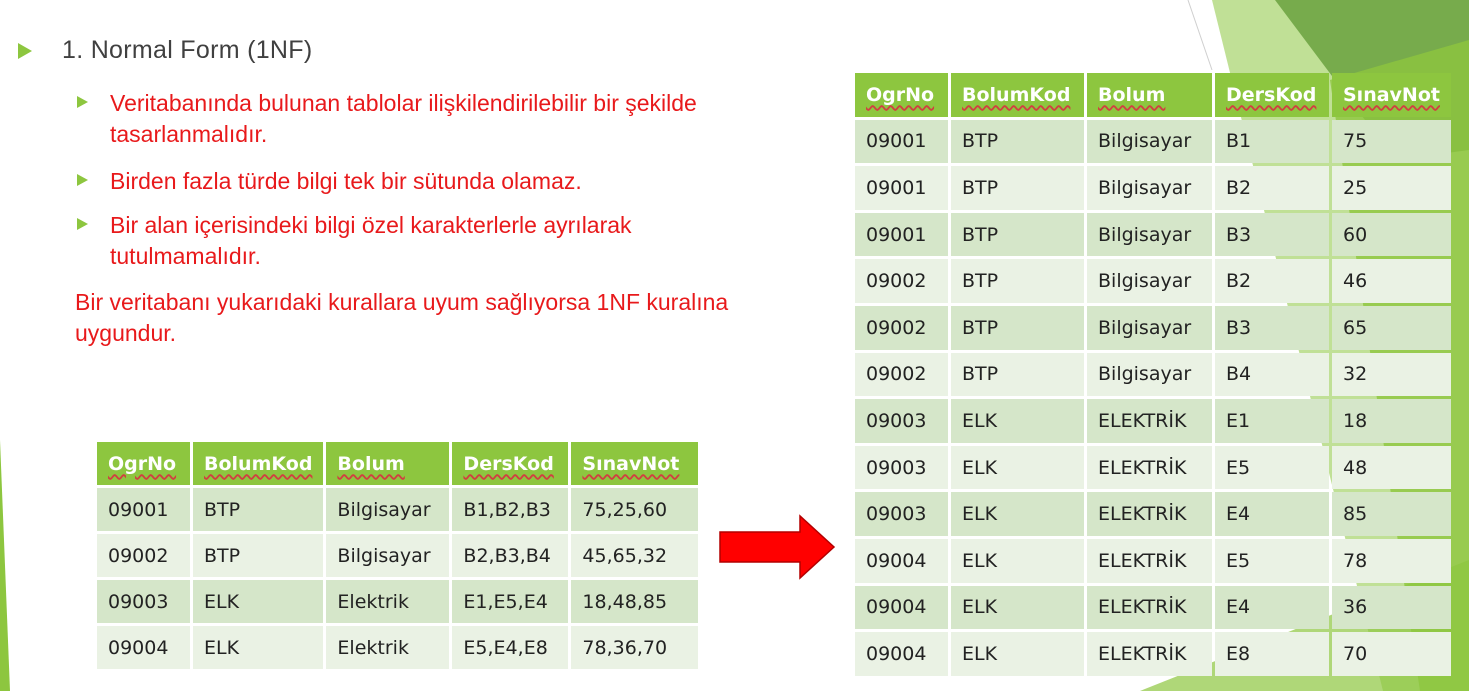 The width and height of the screenshot is (1469, 691). I want to click on slide-title: 1. Normal Form (1NF), so click(165, 50).